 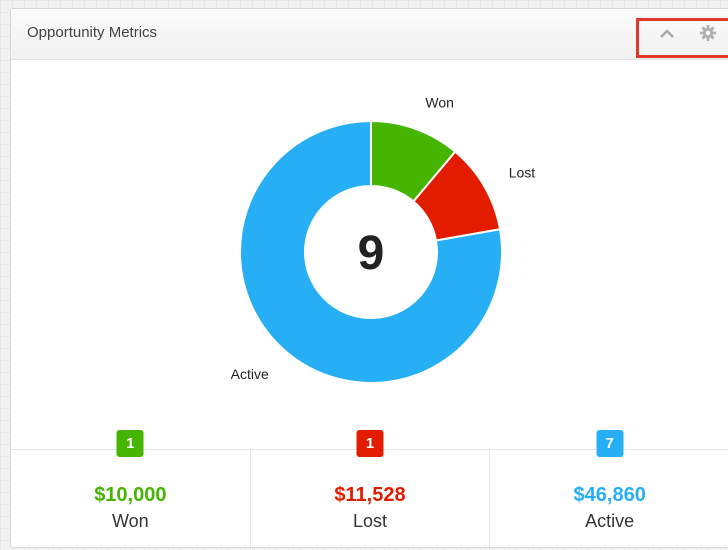 What do you see at coordinates (439, 103) in the screenshot?
I see `slice-label-won: Won` at bounding box center [439, 103].